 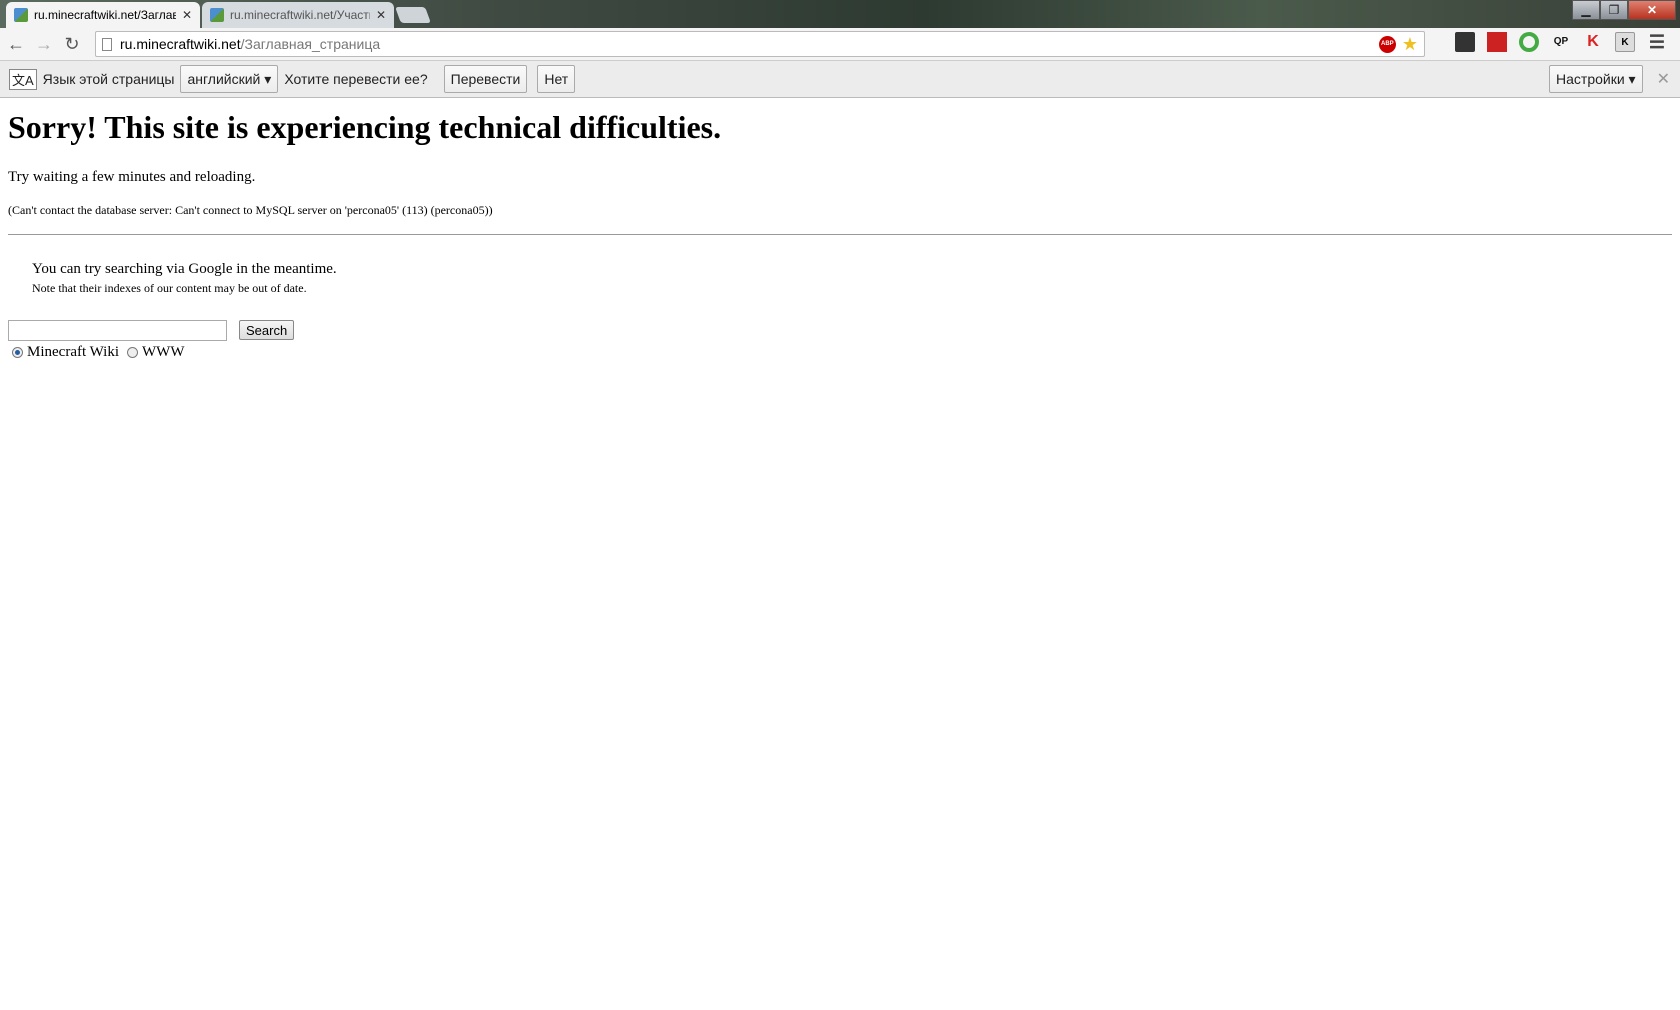 I want to click on search-input, so click(x=117, y=330).